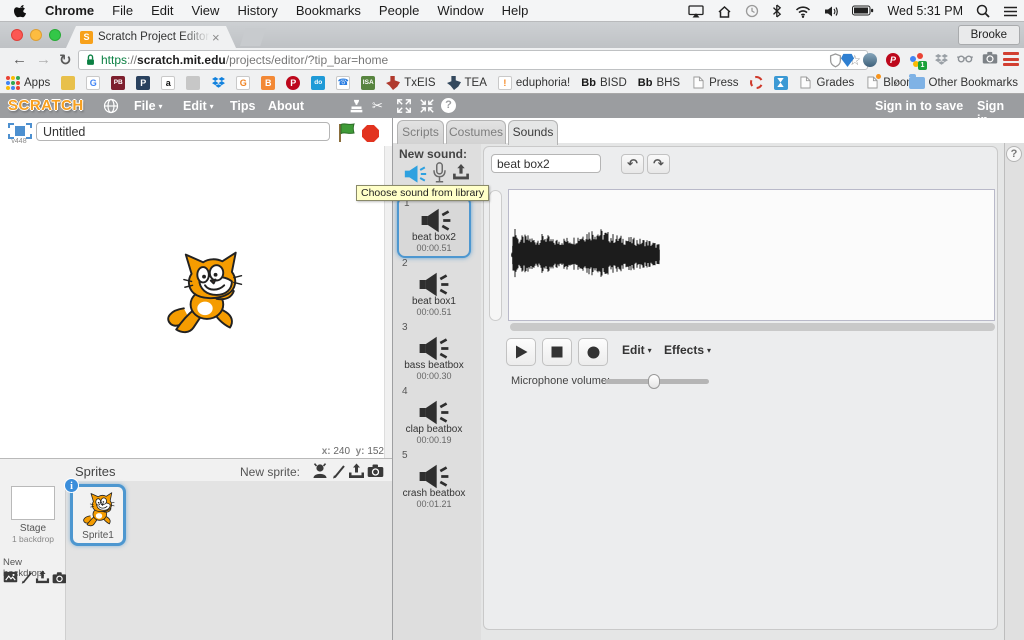 This screenshot has width=1024, height=640. What do you see at coordinates (777, 11) in the screenshot?
I see `bluetooth-icon` at bounding box center [777, 11].